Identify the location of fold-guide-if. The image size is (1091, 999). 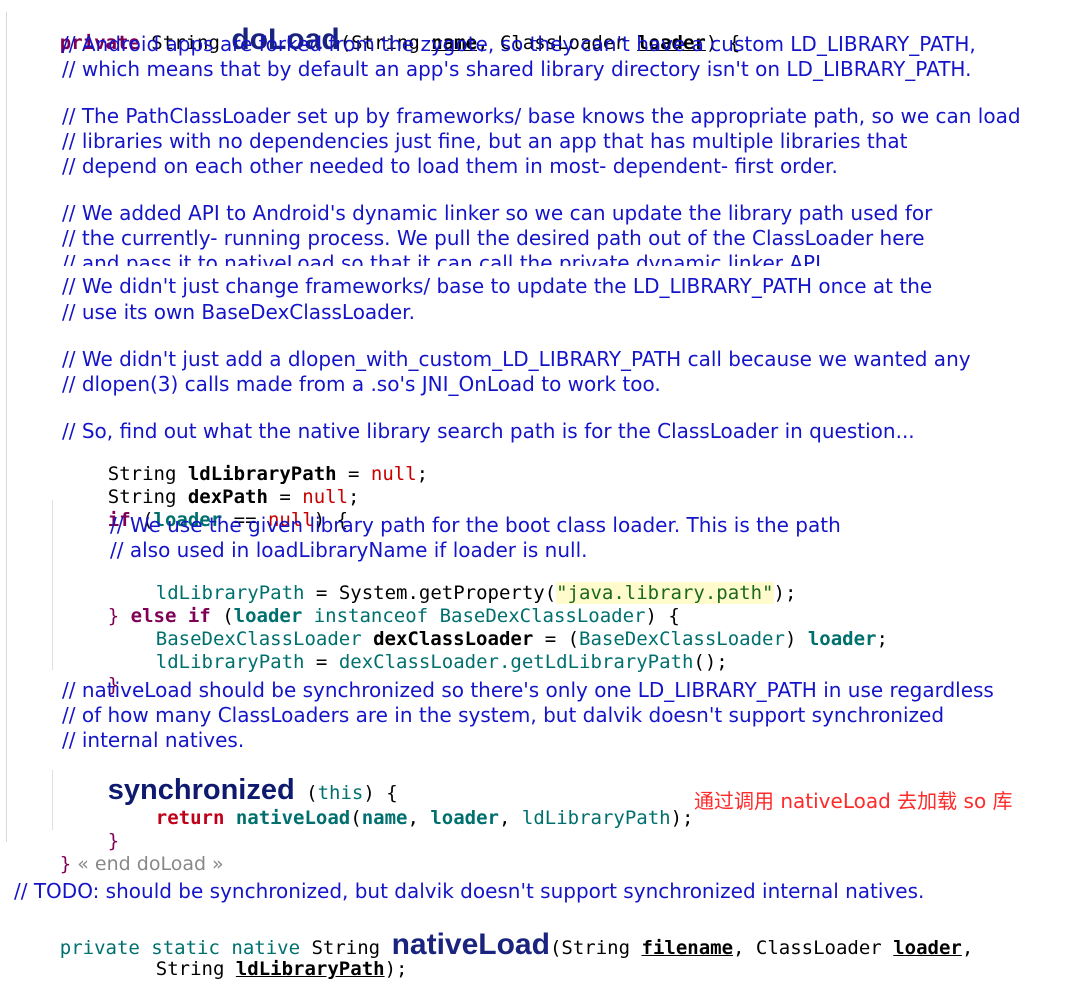
(52, 585).